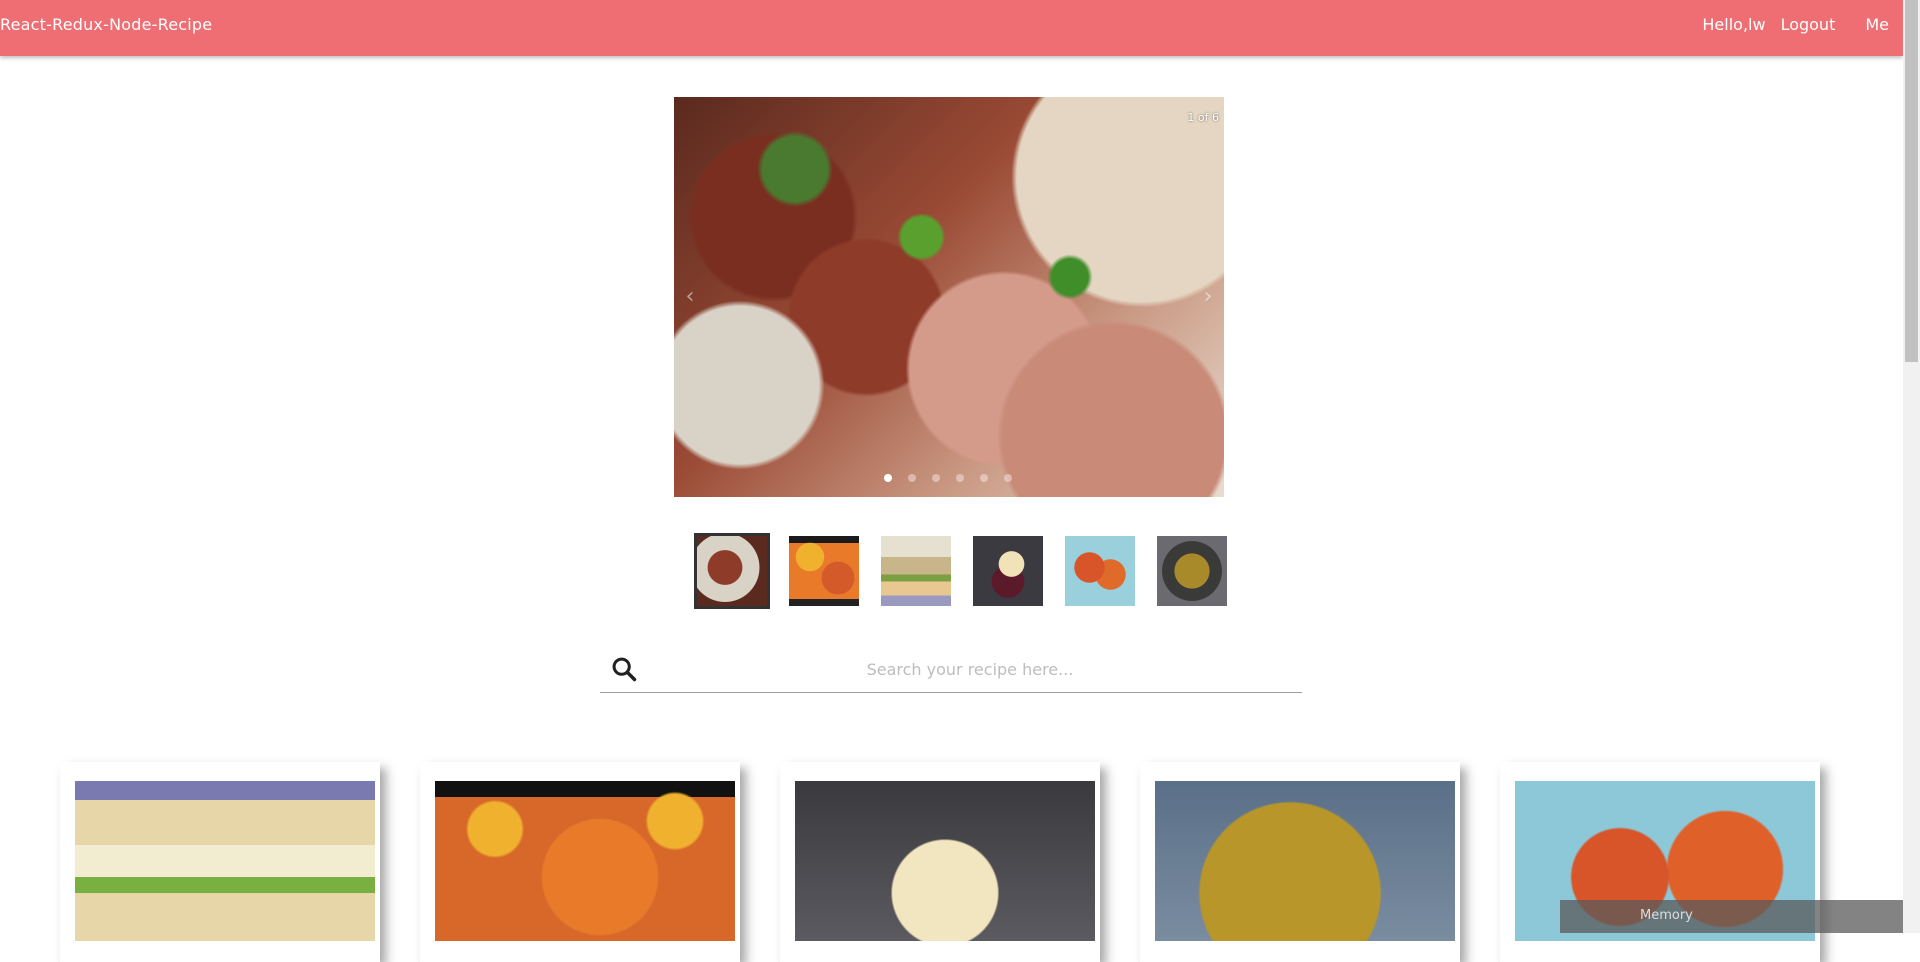  I want to click on carousel-dots, so click(948, 478).